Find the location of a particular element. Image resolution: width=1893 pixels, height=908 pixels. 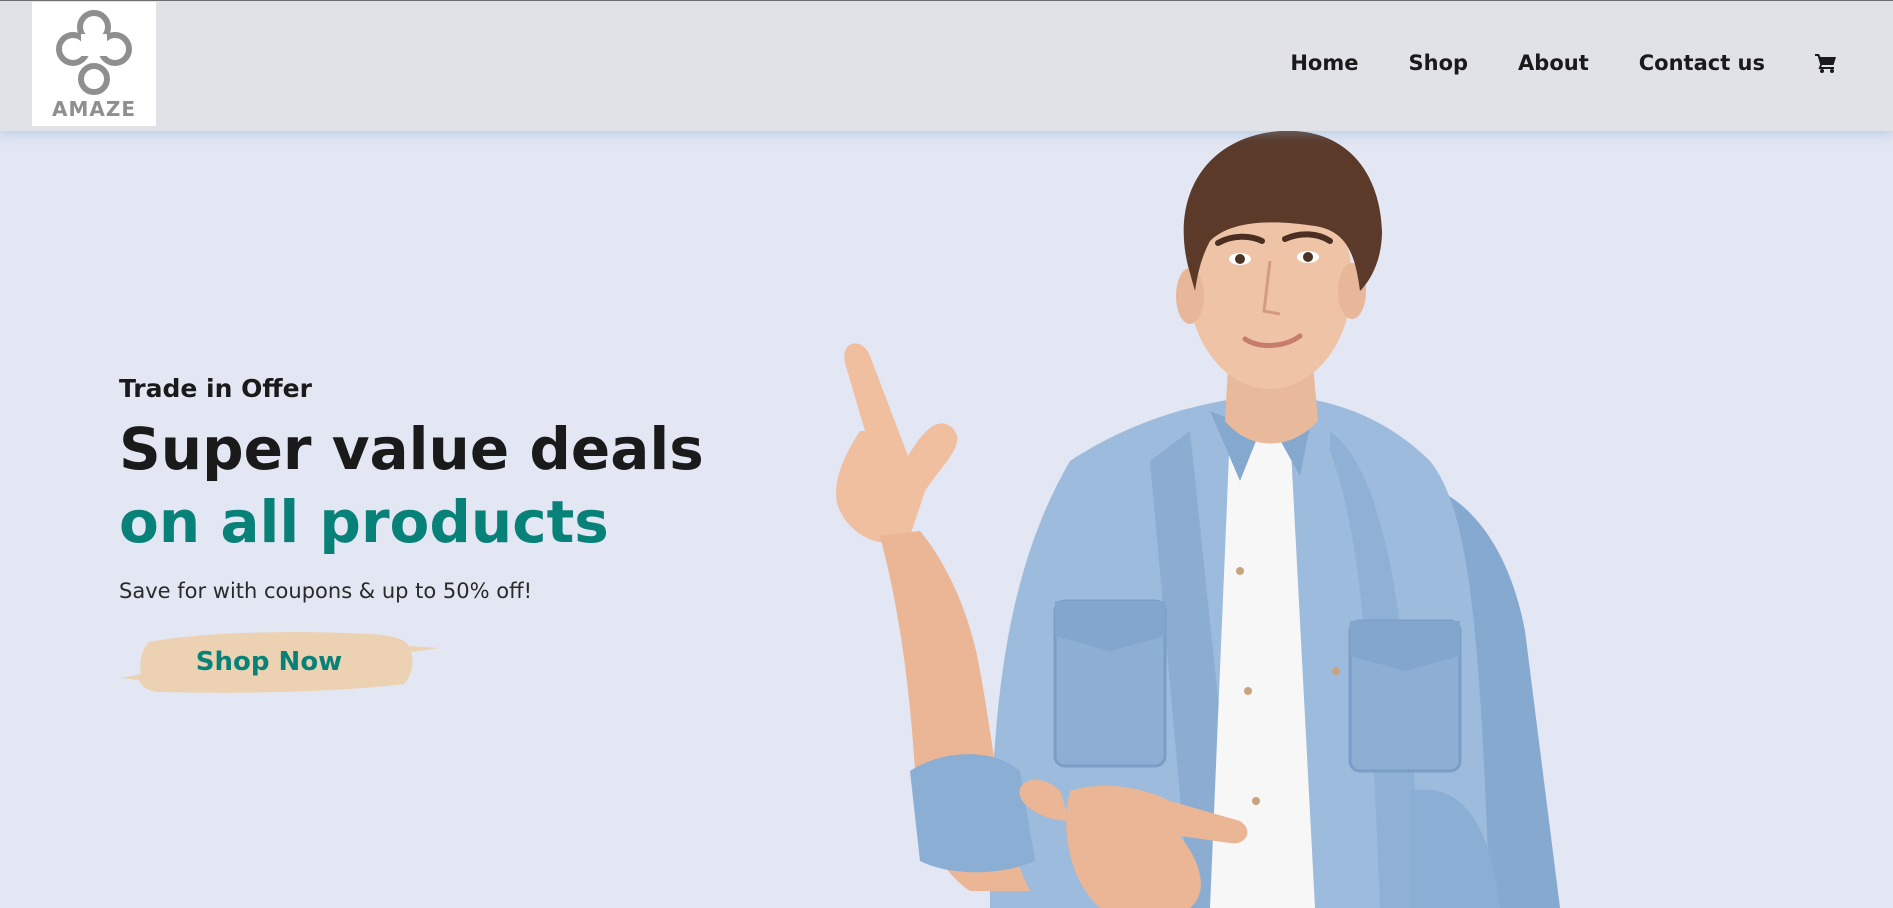

nav-about: About is located at coordinates (1553, 63).